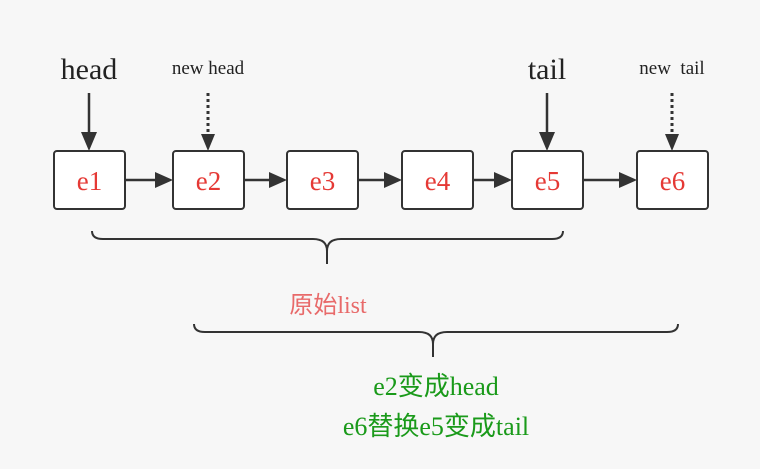 Image resolution: width=760 pixels, height=469 pixels. Describe the element at coordinates (436, 340) in the screenshot. I see `new-list-brace` at that location.